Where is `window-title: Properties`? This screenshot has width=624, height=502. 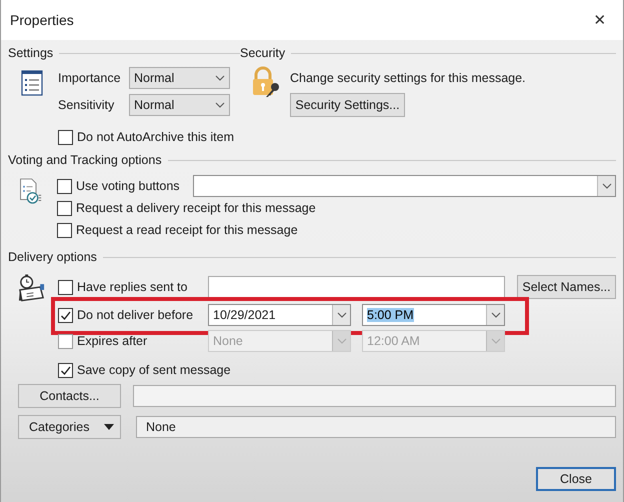
window-title: Properties is located at coordinates (42, 20).